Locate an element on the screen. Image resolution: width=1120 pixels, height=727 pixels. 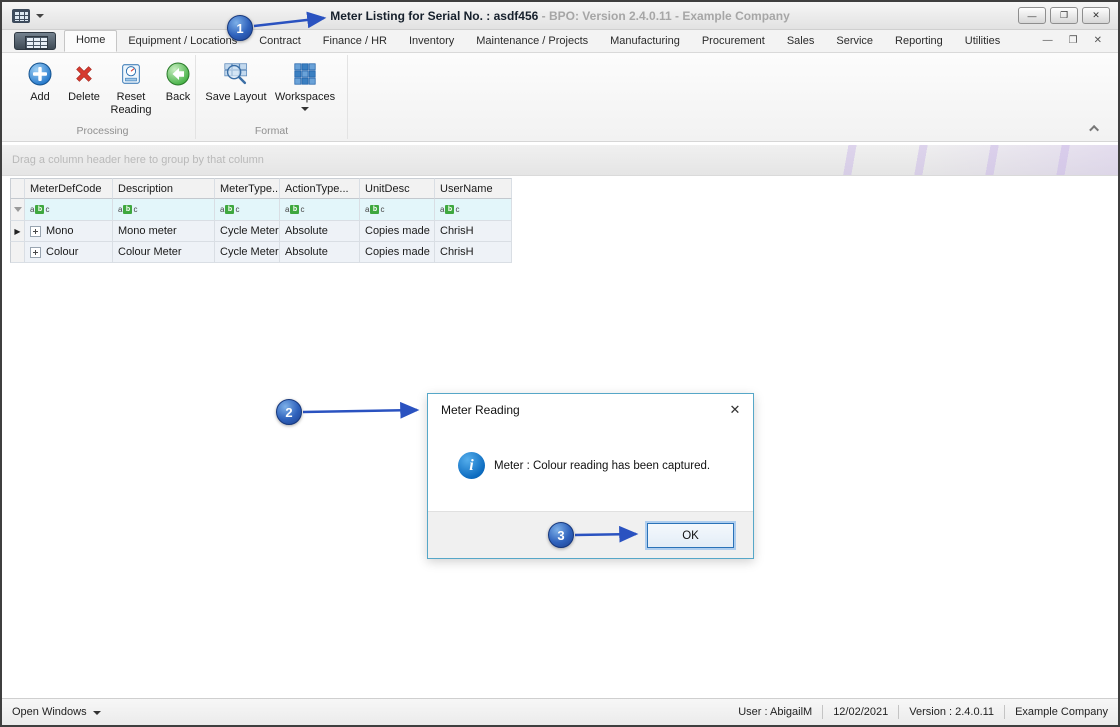
group-caption-format: Format is located at coordinates (271, 131).